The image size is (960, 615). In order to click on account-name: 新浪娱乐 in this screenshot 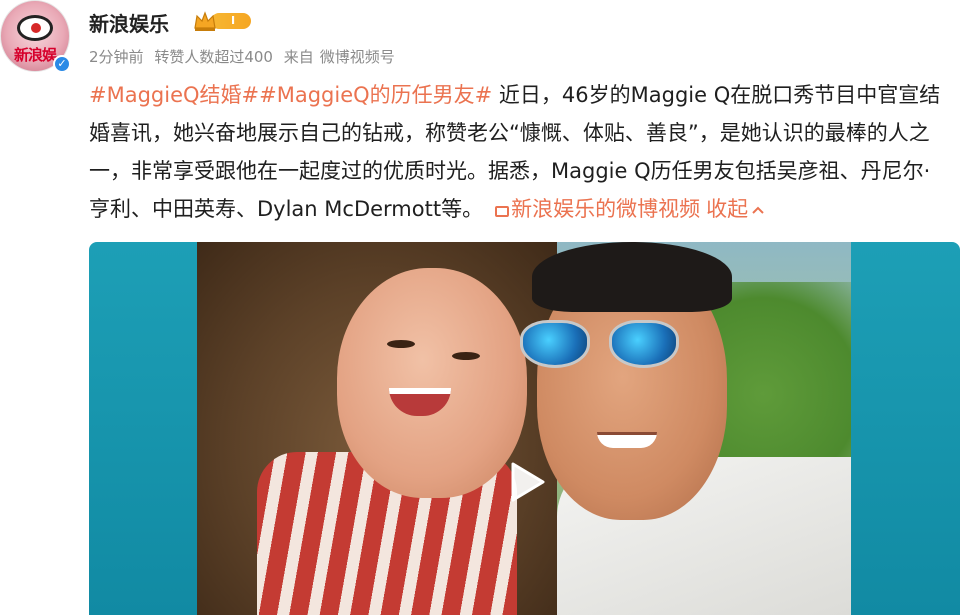, I will do `click(129, 22)`.